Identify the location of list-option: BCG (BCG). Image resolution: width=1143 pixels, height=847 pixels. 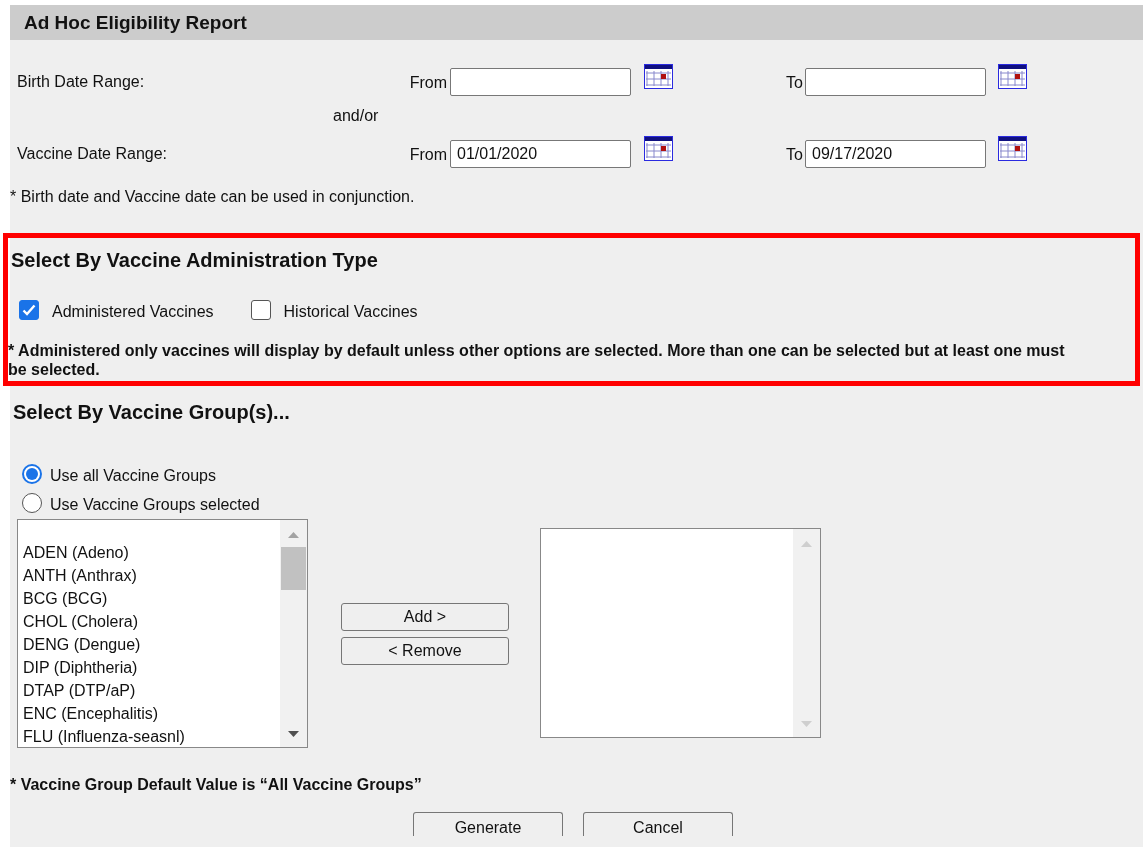
(65, 598).